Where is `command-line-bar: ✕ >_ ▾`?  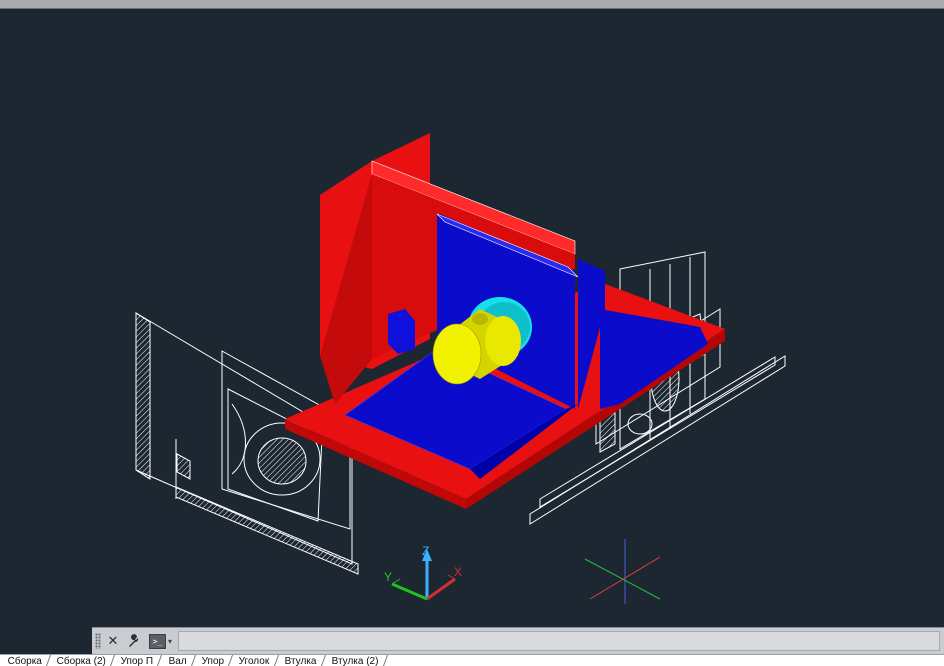
command-line-bar: ✕ >_ ▾ is located at coordinates (518, 640).